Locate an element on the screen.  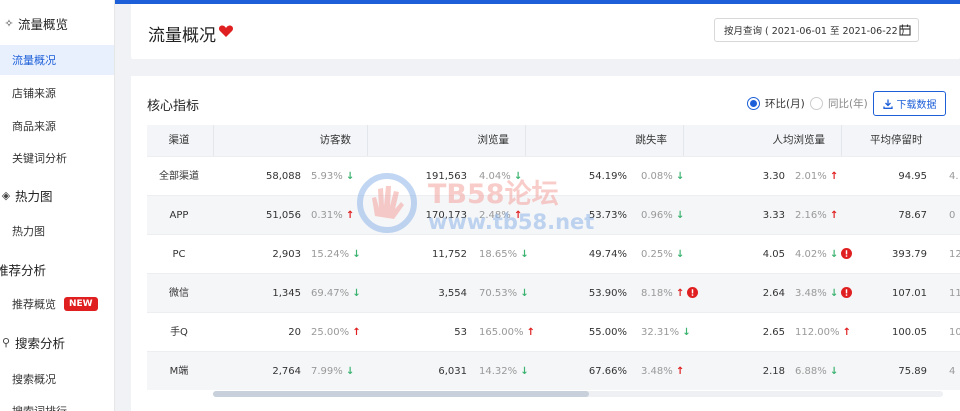
sidebar-group-label: 推荐分析 is located at coordinates (23, 270).